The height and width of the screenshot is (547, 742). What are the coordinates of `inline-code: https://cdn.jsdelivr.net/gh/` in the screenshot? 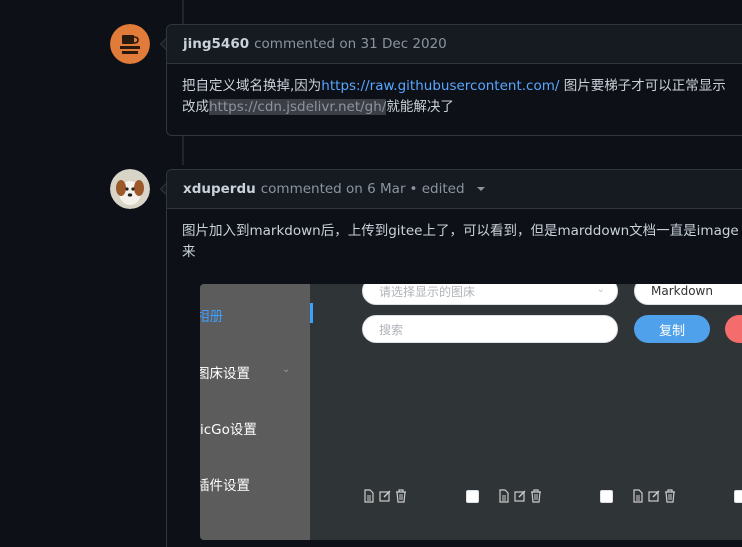 It's located at (298, 107).